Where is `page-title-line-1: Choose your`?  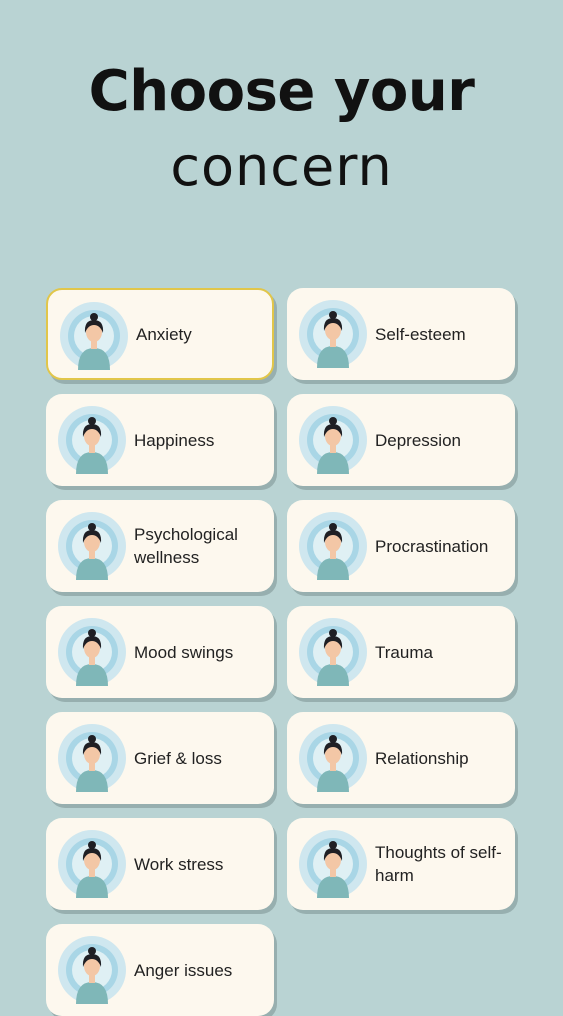 page-title-line-1: Choose your is located at coordinates (281, 91).